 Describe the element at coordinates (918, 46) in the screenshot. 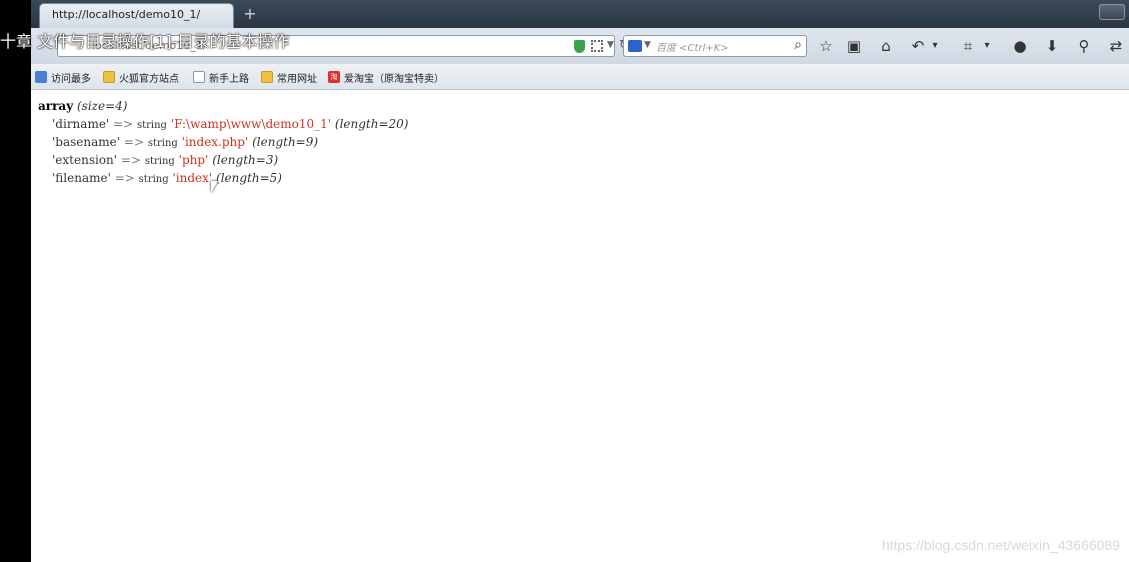

I see `undo-icon: ↶` at that location.